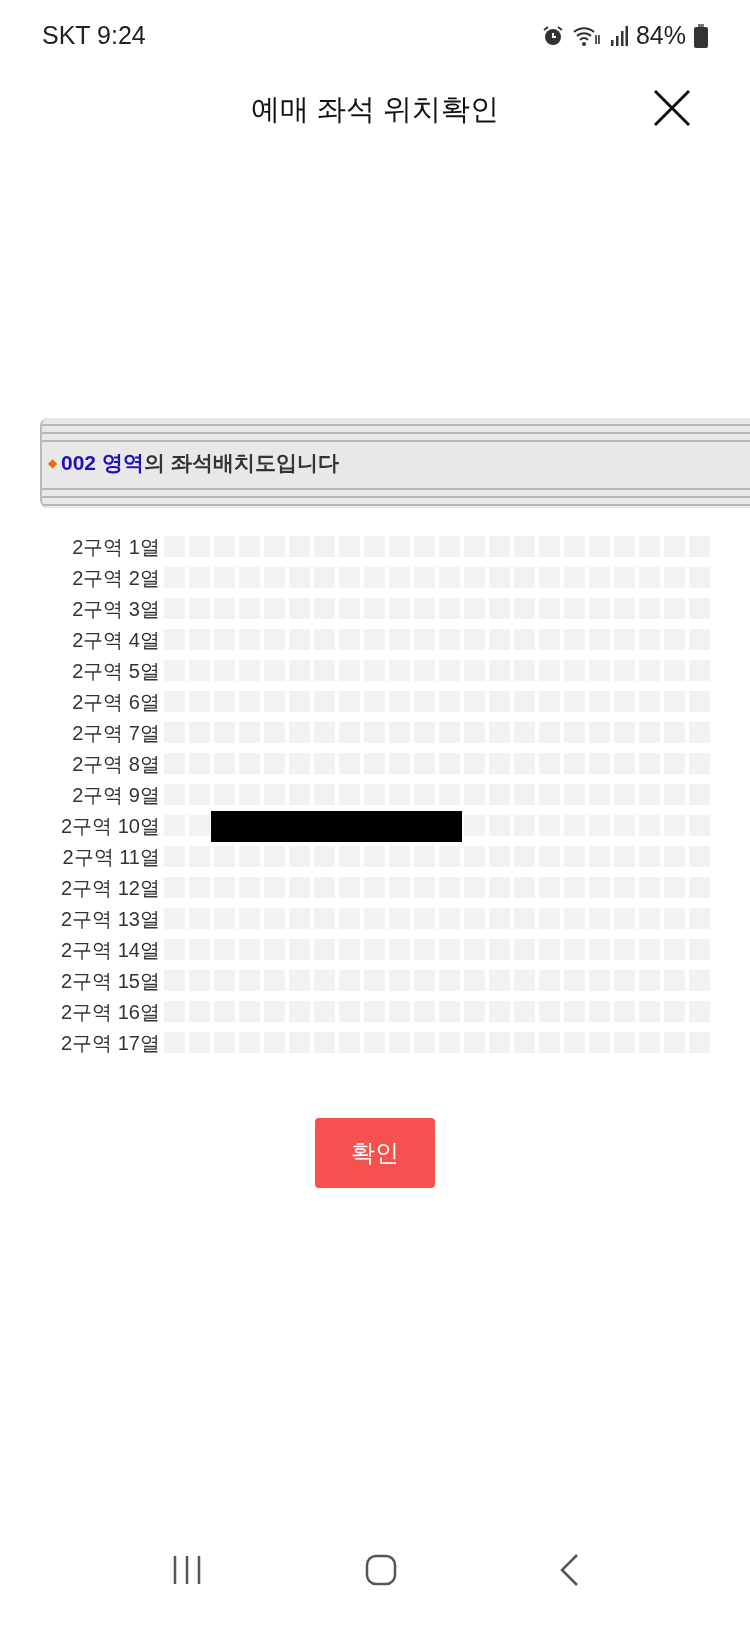  Describe the element at coordinates (116, 609) in the screenshot. I see `row-label: 2구역 3열` at that location.